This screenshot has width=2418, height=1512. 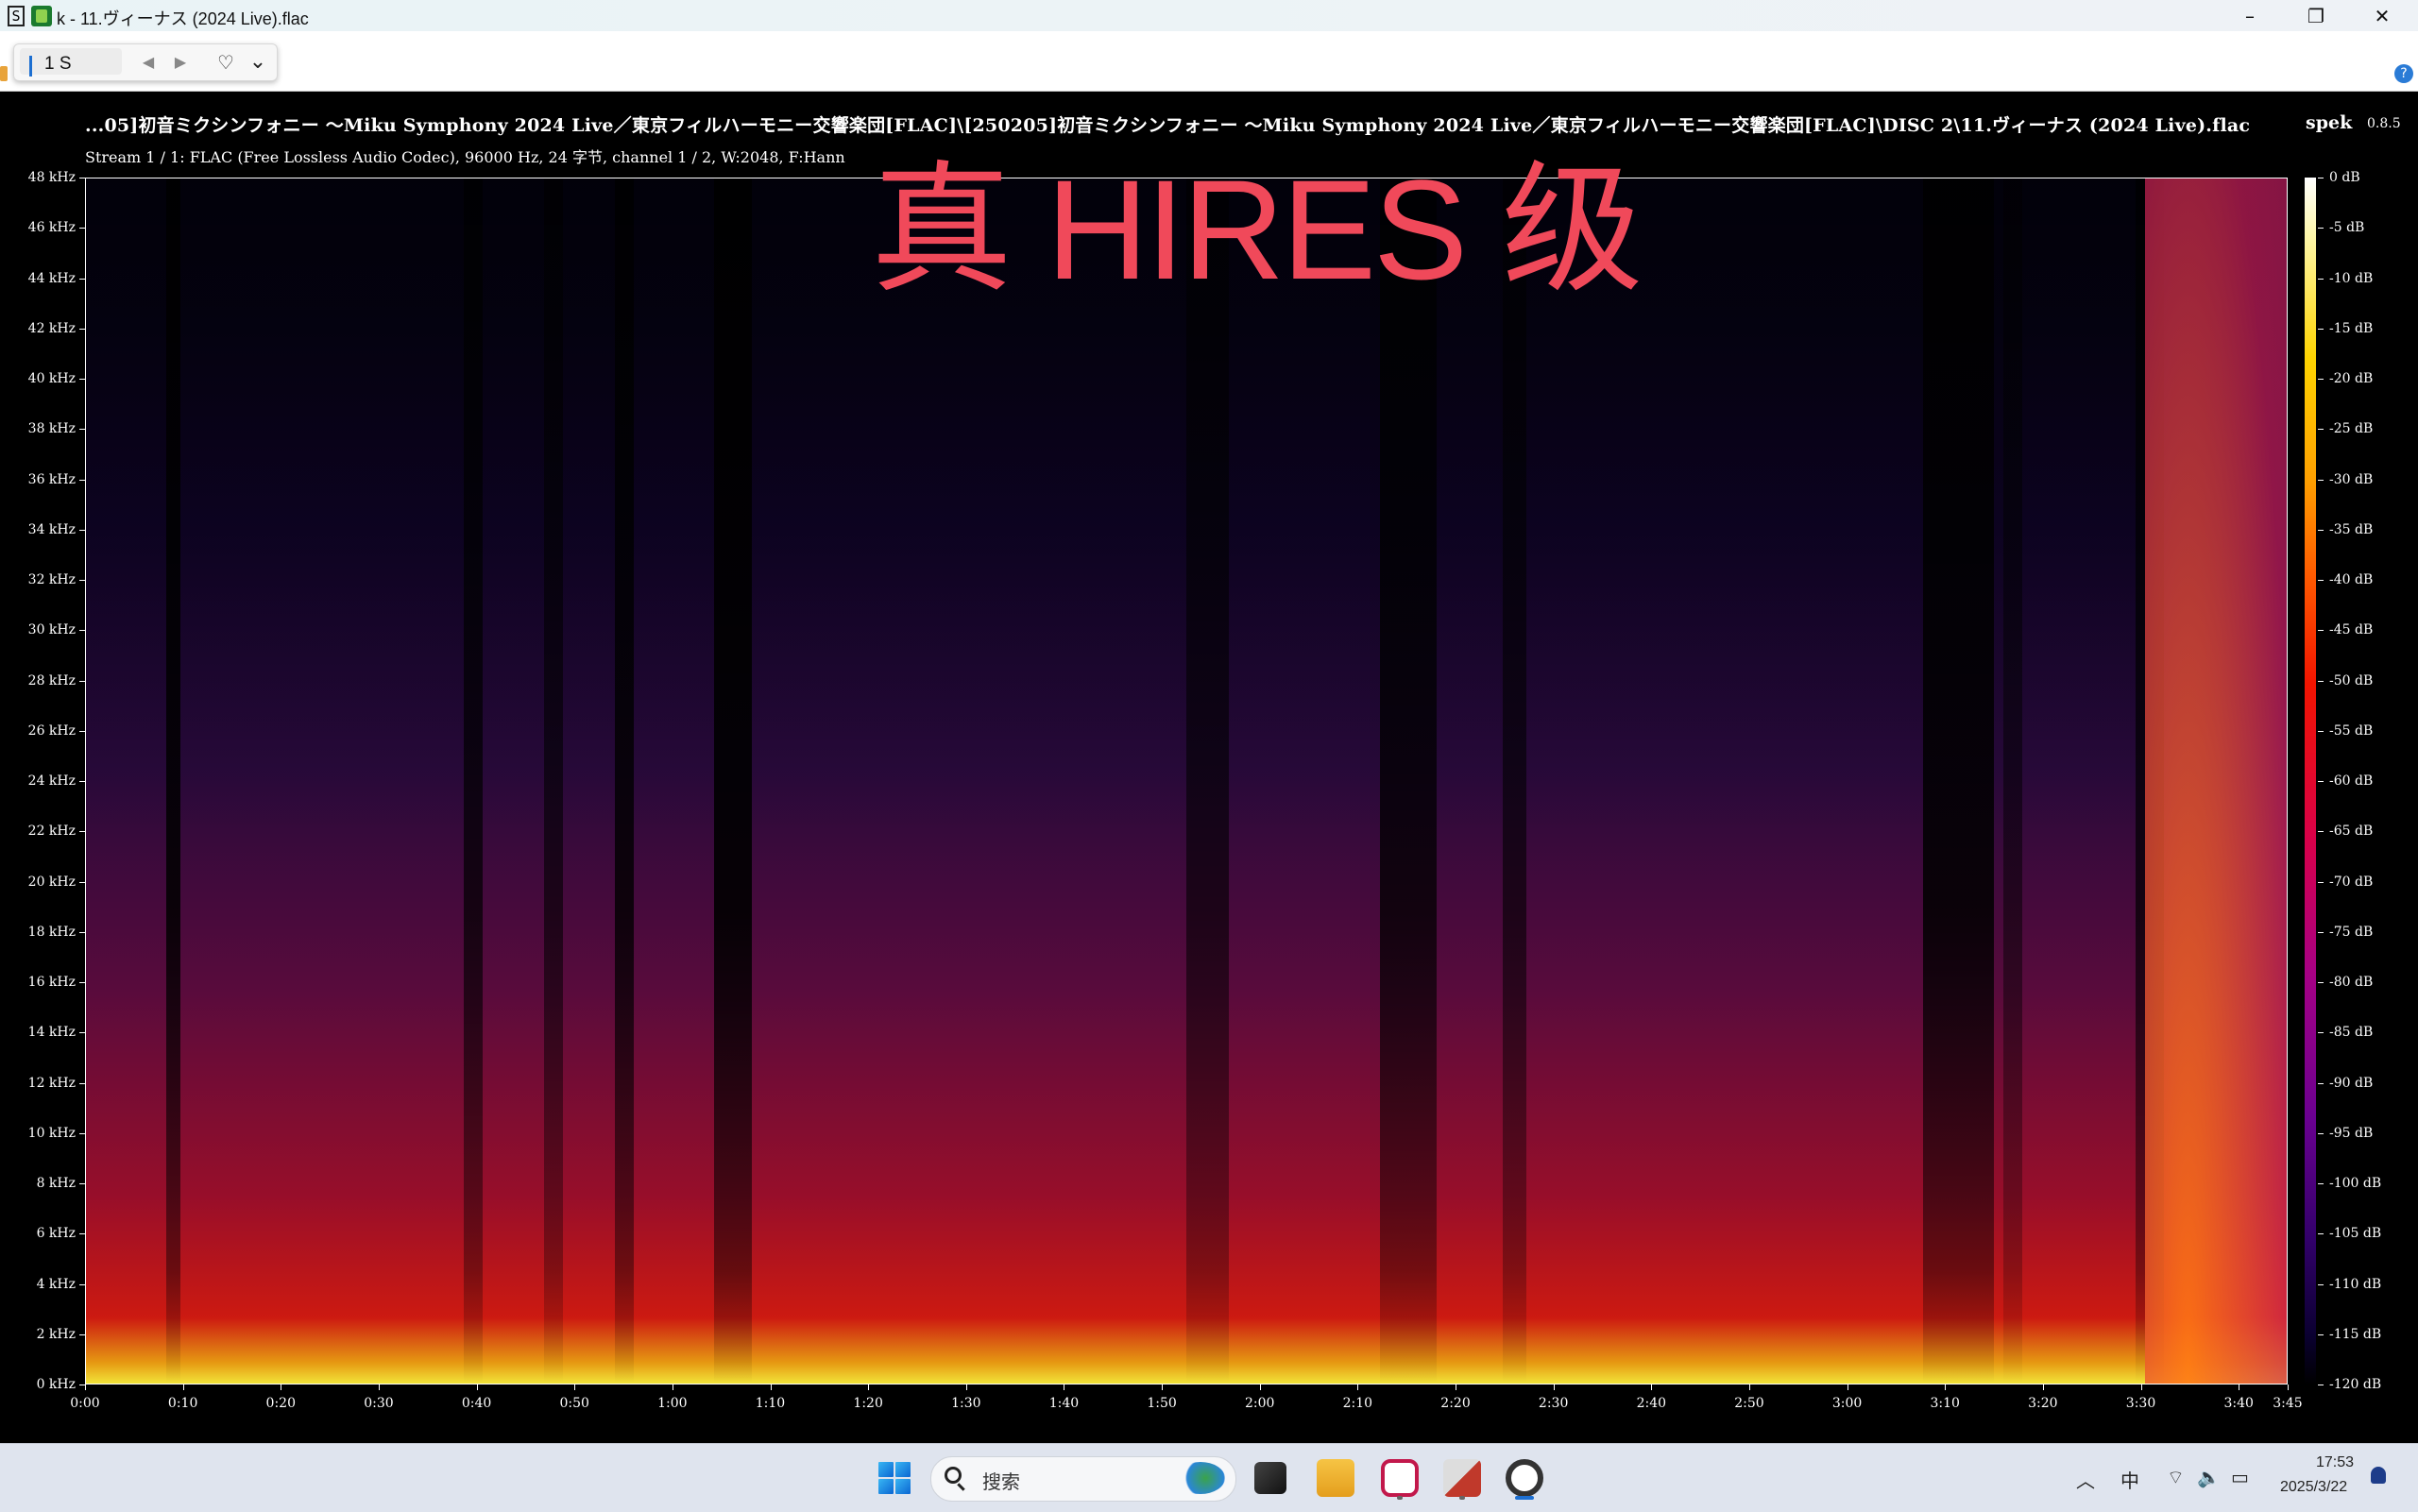 What do you see at coordinates (42, 16) in the screenshot?
I see `spek-app-icon` at bounding box center [42, 16].